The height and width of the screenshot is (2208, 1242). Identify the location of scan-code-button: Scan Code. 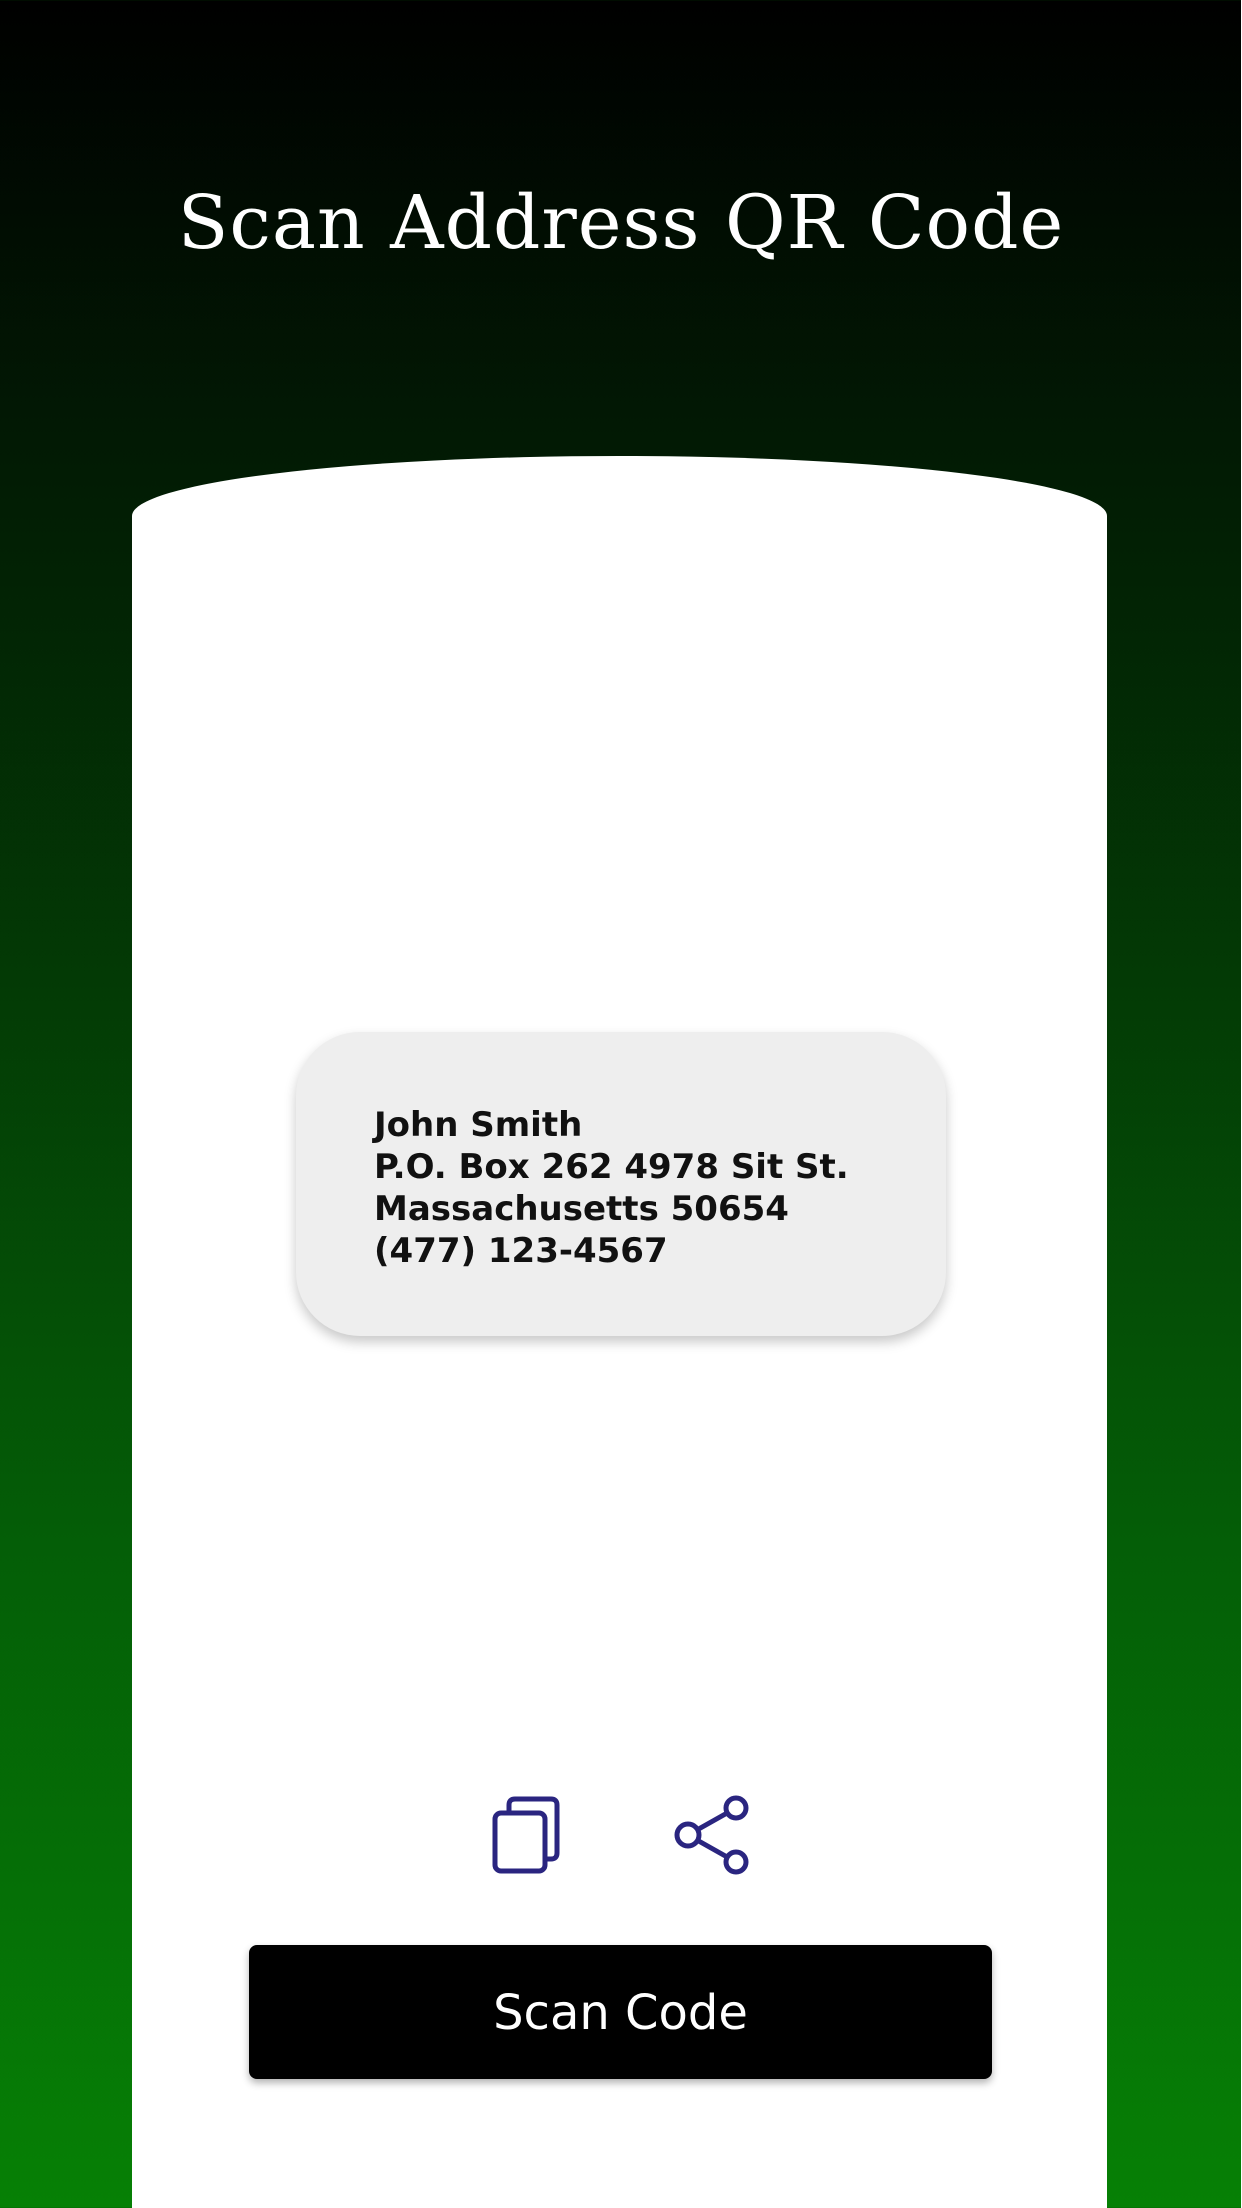
(620, 2012).